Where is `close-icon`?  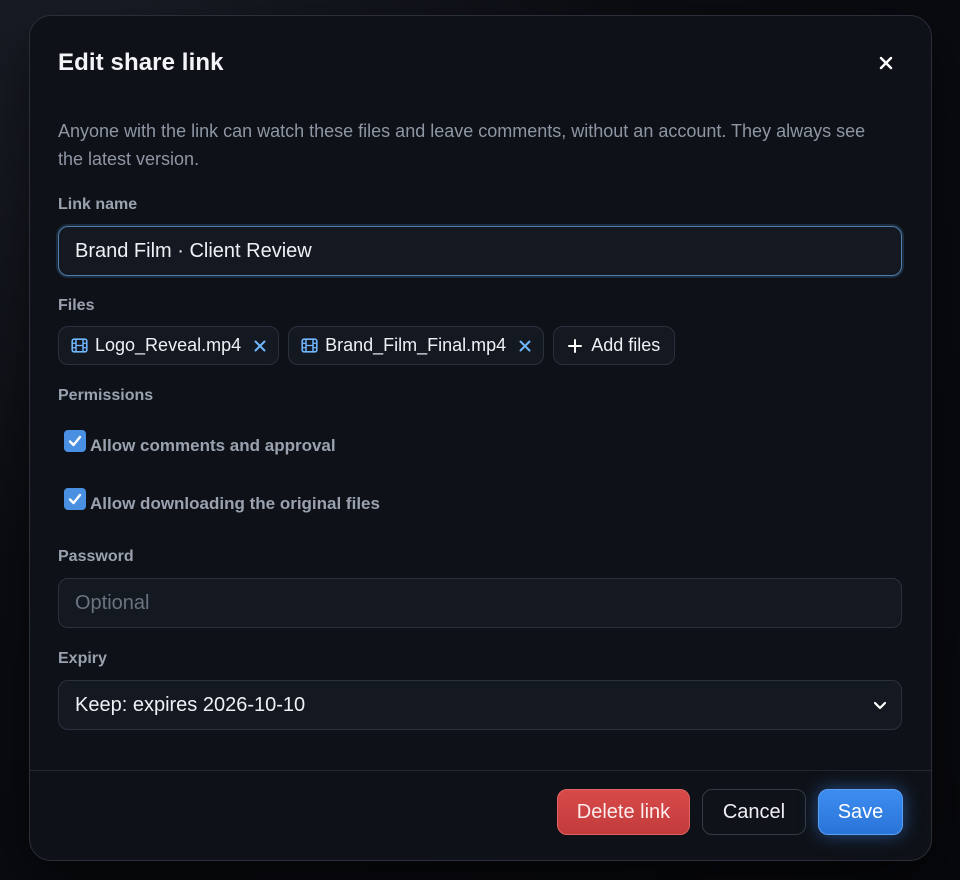
close-icon is located at coordinates (886, 63).